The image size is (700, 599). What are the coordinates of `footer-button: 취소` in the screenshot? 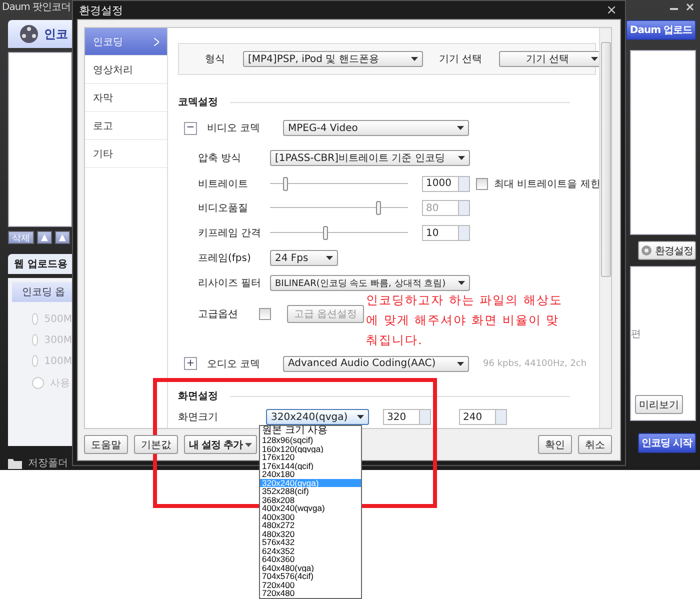 It's located at (595, 444).